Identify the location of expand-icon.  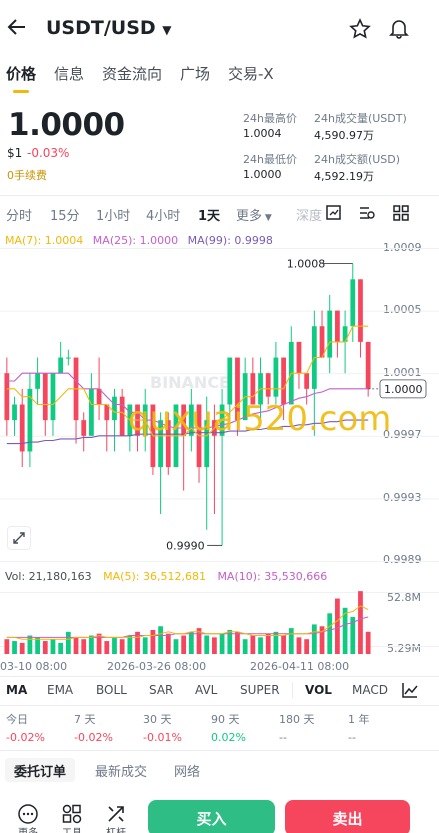
(19, 538).